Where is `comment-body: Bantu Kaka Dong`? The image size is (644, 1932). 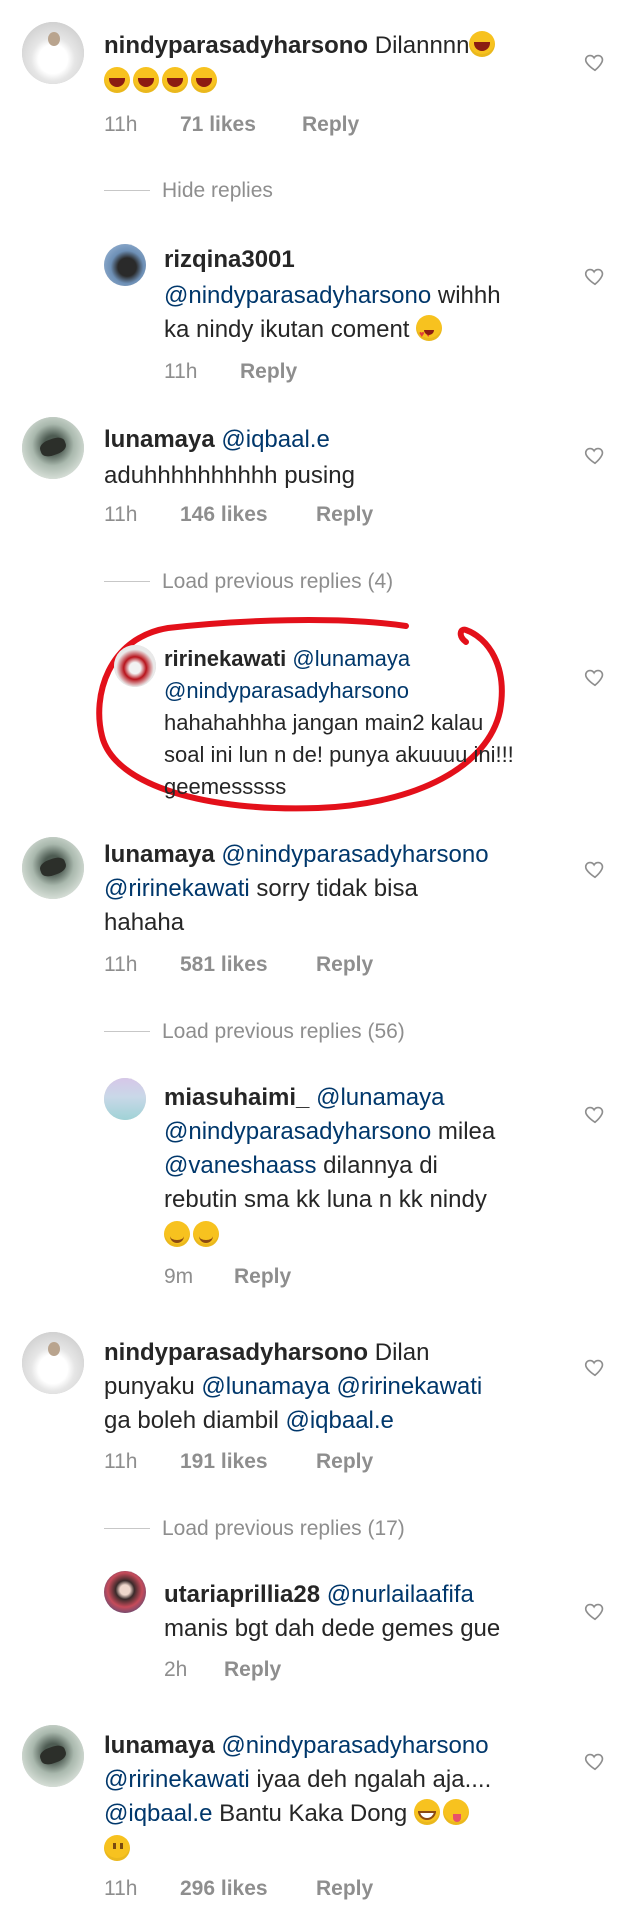 comment-body: Bantu Kaka Dong is located at coordinates (313, 1813).